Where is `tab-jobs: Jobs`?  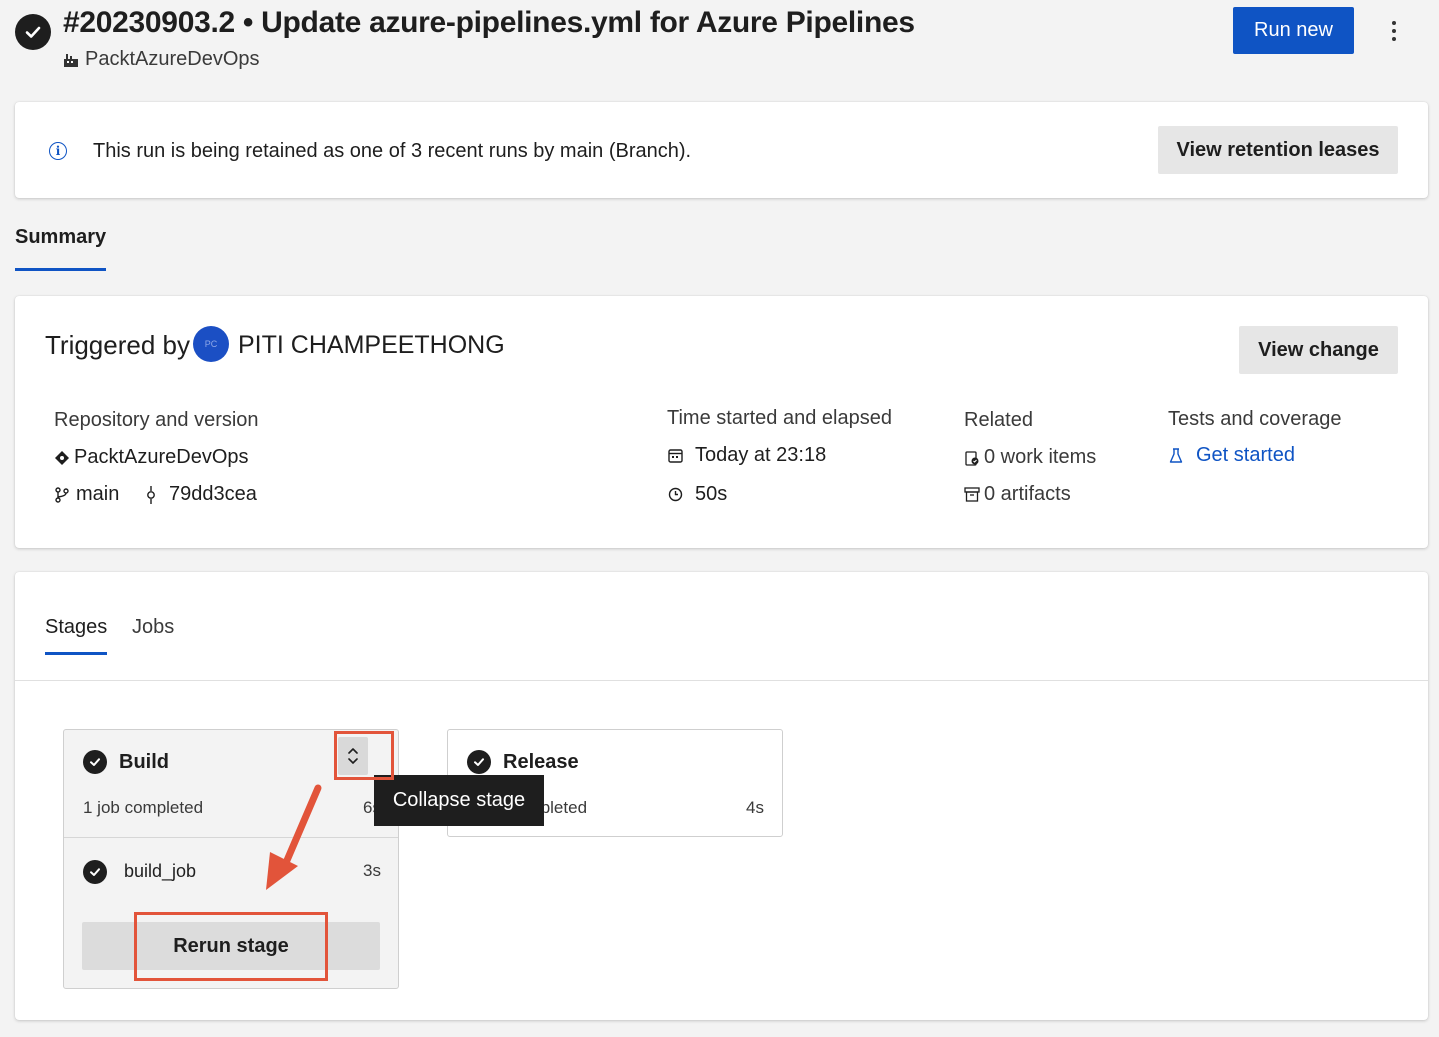
tab-jobs: Jobs is located at coordinates (153, 627).